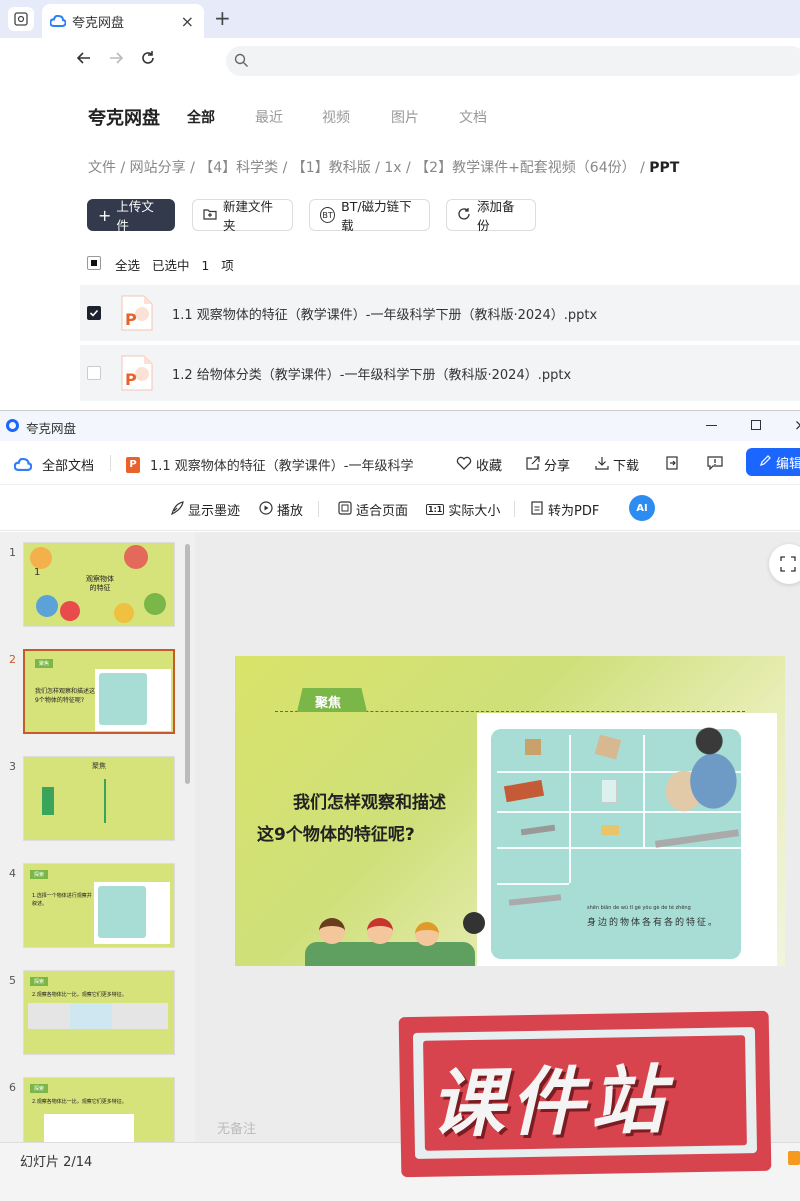 The height and width of the screenshot is (1201, 800). What do you see at coordinates (187, 664) in the screenshot?
I see `thumbnail-scrollbar` at bounding box center [187, 664].